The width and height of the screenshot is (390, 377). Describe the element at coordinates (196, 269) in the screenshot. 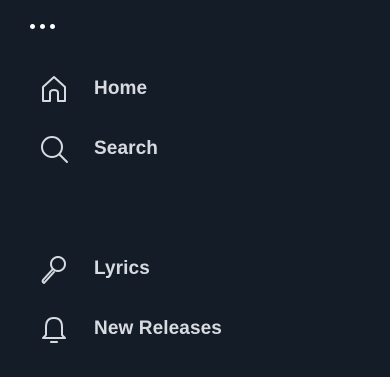

I see `nav-item-lyrics: Lyrics` at that location.